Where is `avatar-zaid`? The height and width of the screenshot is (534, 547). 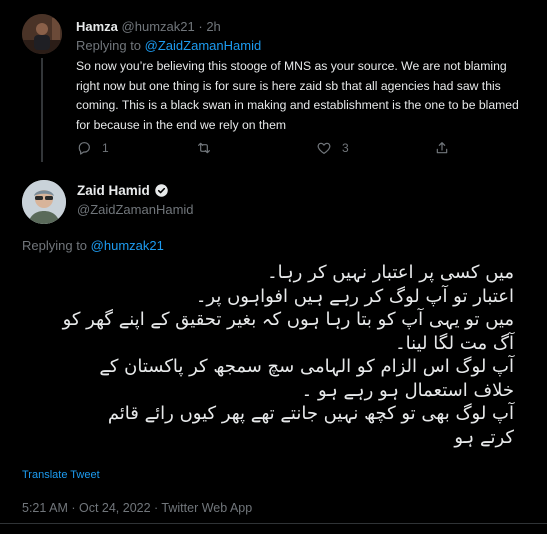 avatar-zaid is located at coordinates (44, 202).